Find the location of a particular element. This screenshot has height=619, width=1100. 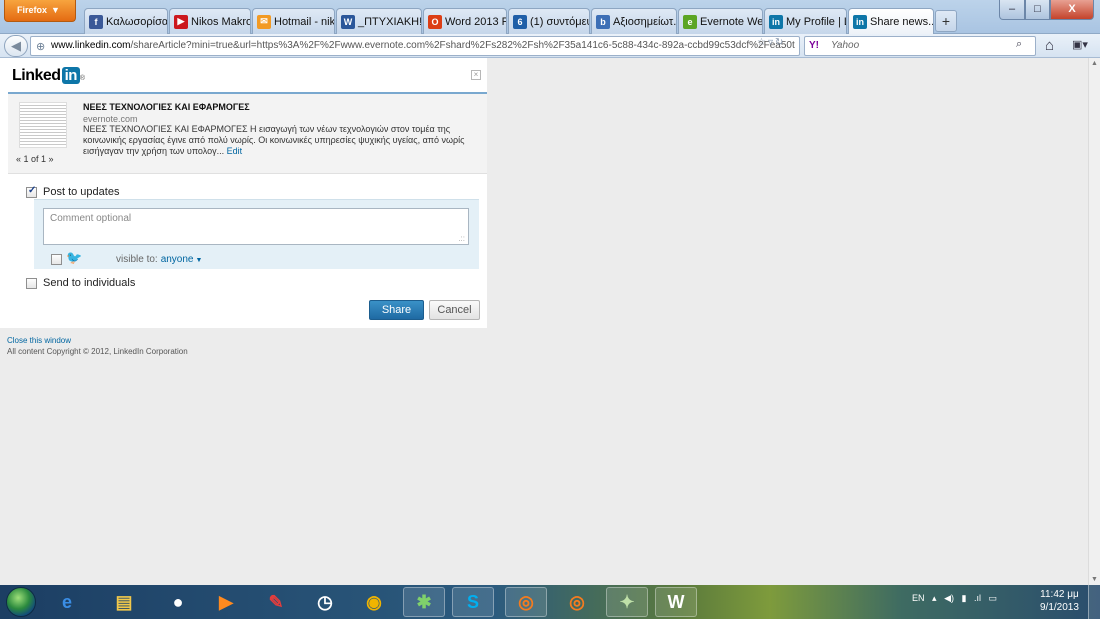

taskbar-clock: 11:42 μμ 9/1/2013 is located at coordinates (1059, 601).